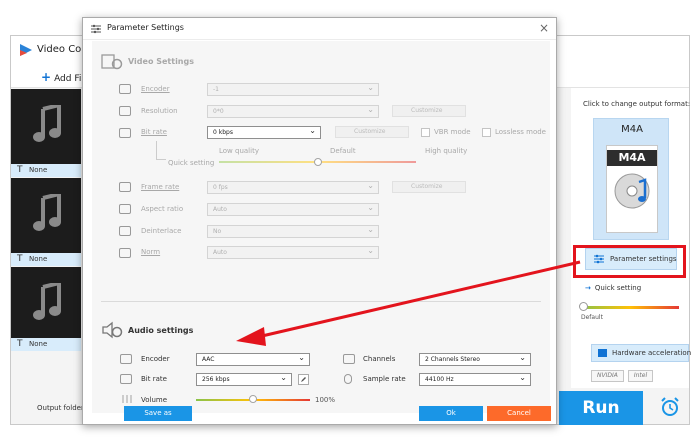 This screenshot has height=440, width=700. I want to click on alarm-clock-icon, so click(670, 407).